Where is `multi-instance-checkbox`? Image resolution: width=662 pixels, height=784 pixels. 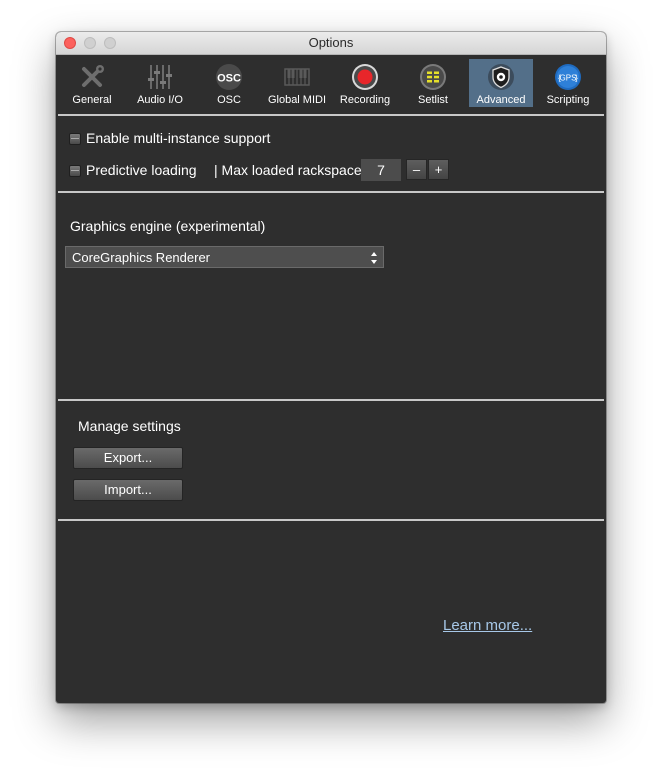 multi-instance-checkbox is located at coordinates (75, 139).